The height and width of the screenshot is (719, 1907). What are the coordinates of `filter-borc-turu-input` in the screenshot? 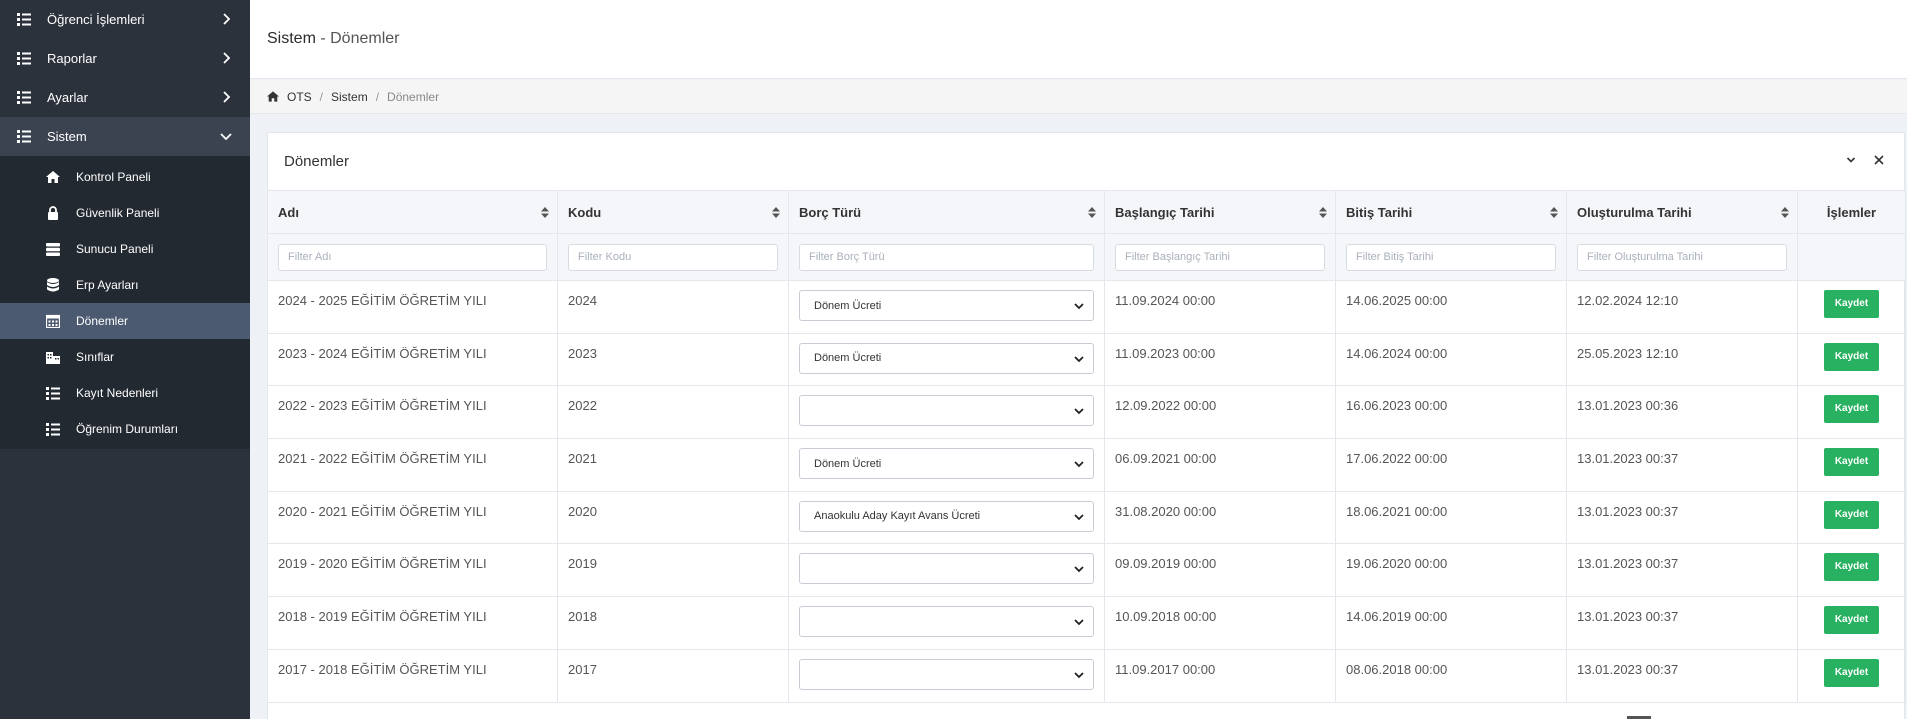 It's located at (946, 257).